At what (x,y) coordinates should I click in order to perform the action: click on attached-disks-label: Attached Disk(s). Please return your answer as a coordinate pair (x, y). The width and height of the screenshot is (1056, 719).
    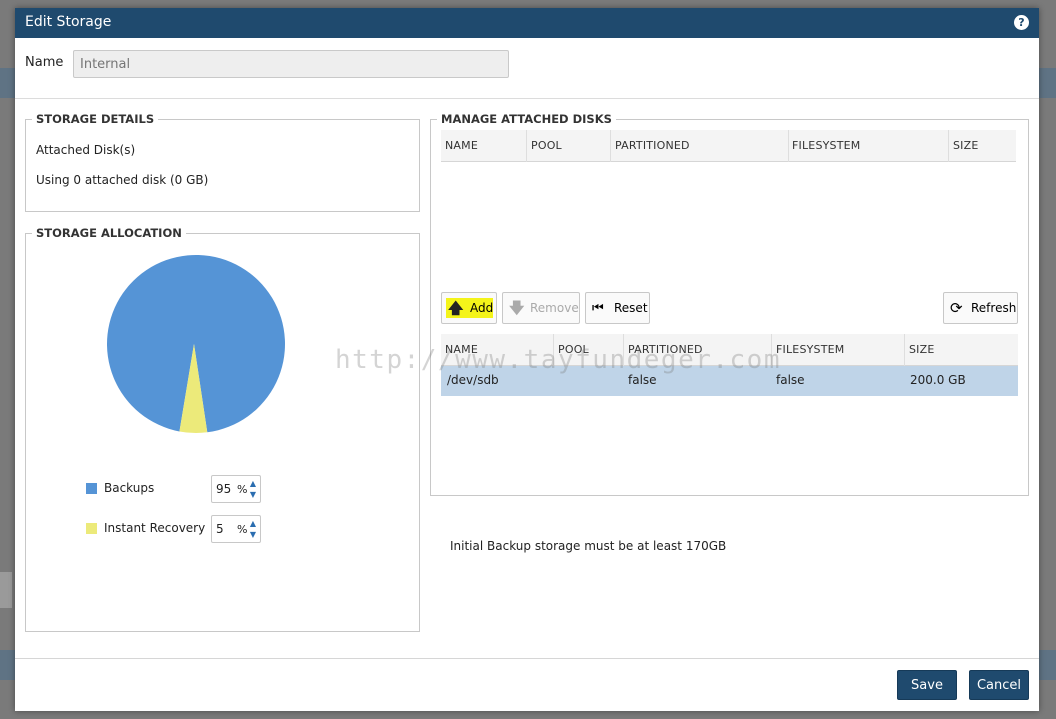
    Looking at the image, I should click on (86, 150).